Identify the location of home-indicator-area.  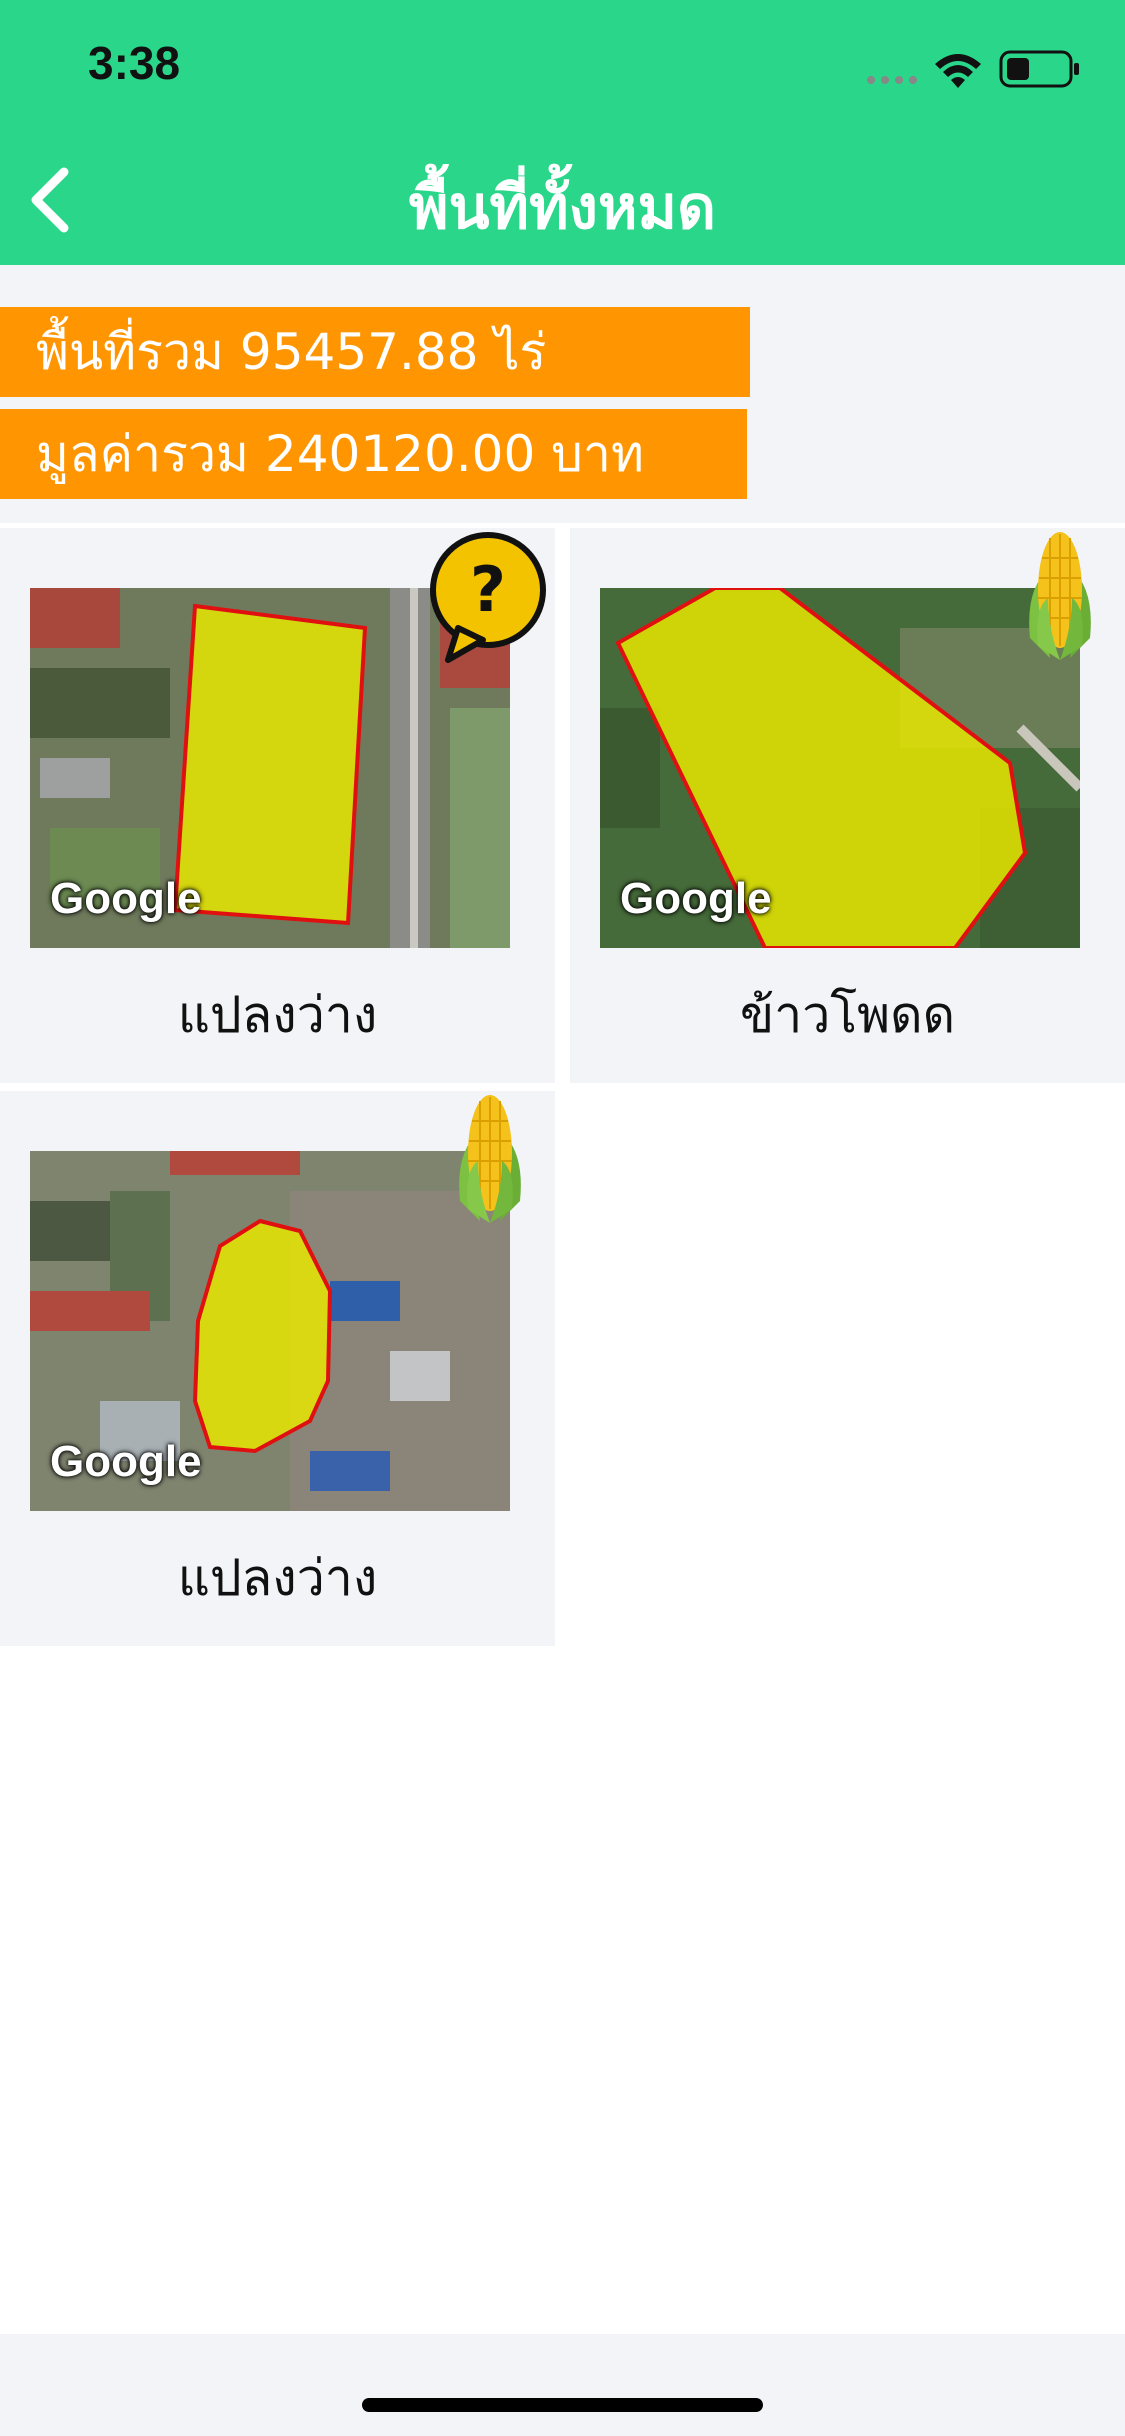
(562, 2385).